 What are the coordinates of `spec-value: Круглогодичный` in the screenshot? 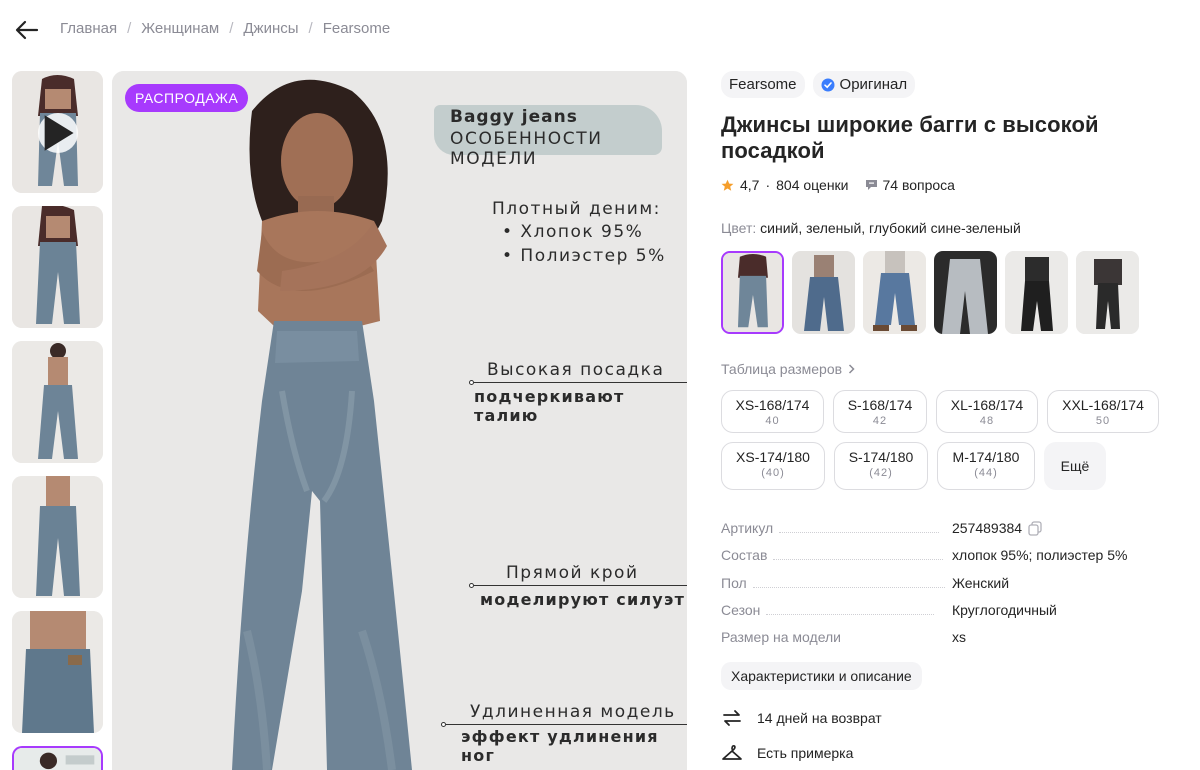 It's located at (1004, 609).